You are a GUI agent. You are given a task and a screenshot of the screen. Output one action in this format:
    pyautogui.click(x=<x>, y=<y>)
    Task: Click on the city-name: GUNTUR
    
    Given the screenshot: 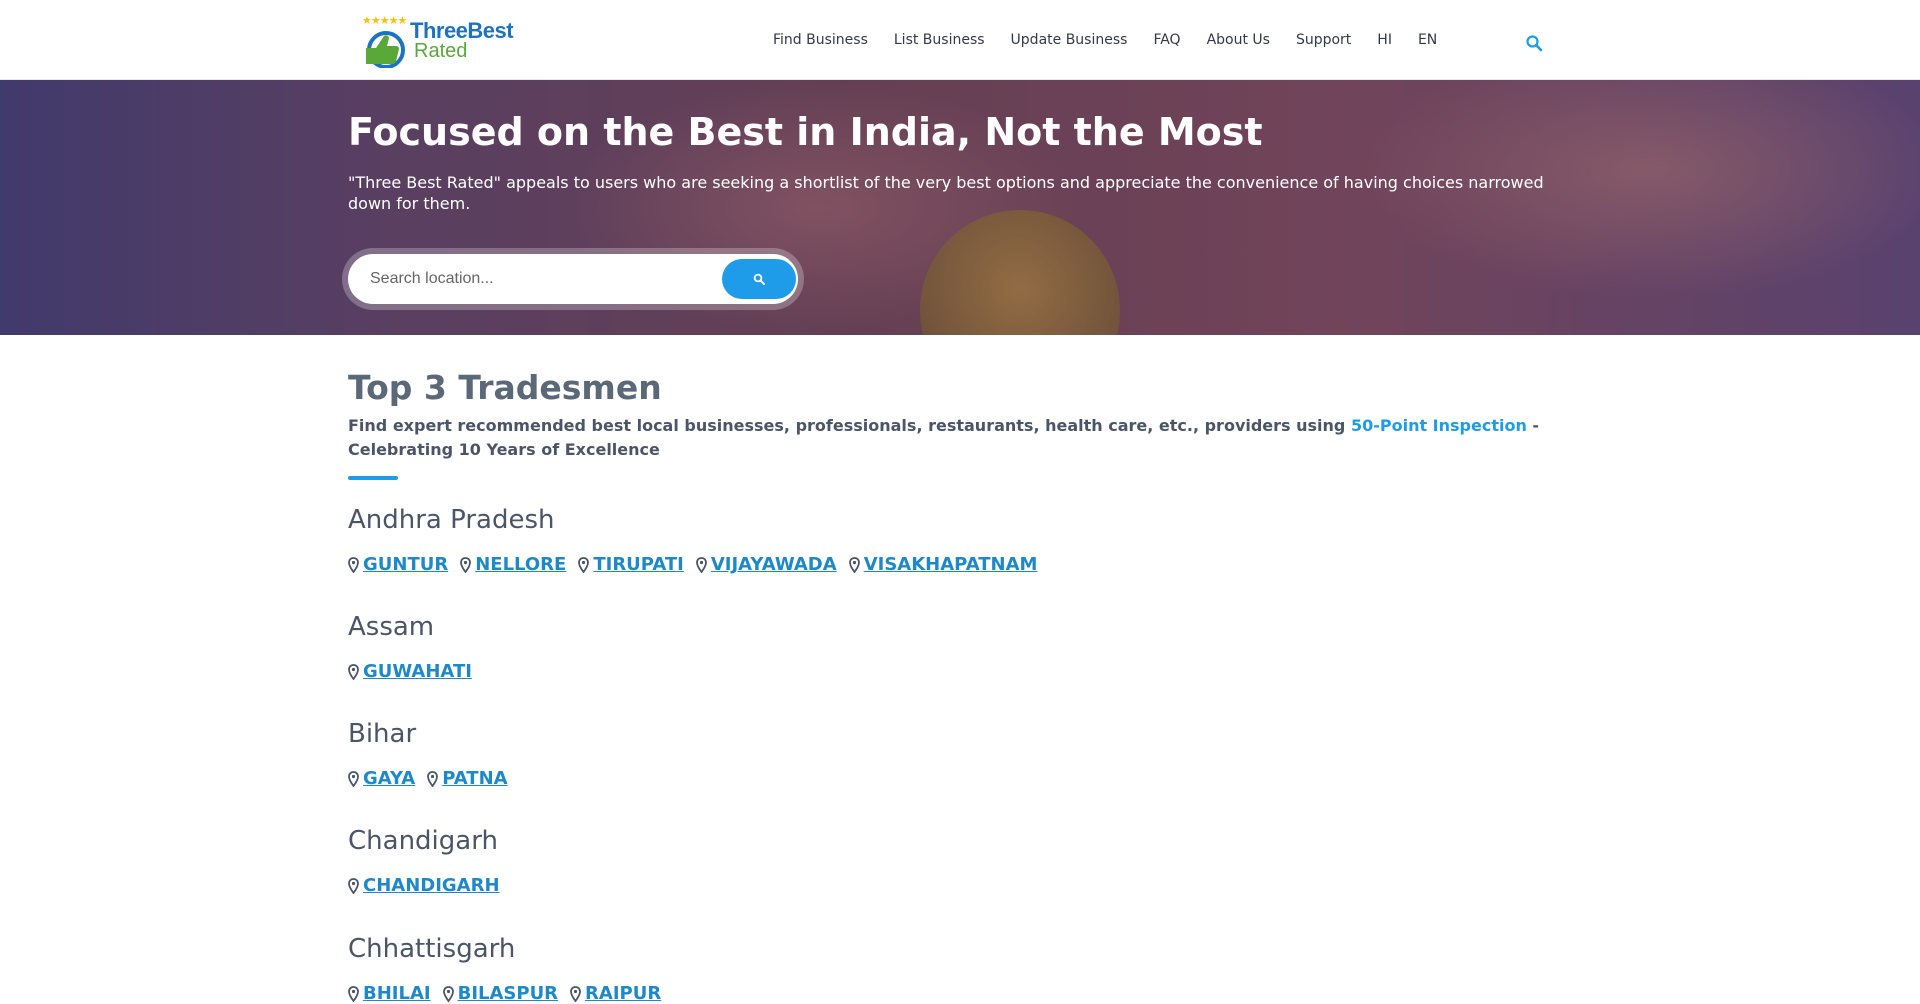 What is the action you would take?
    pyautogui.click(x=406, y=564)
    